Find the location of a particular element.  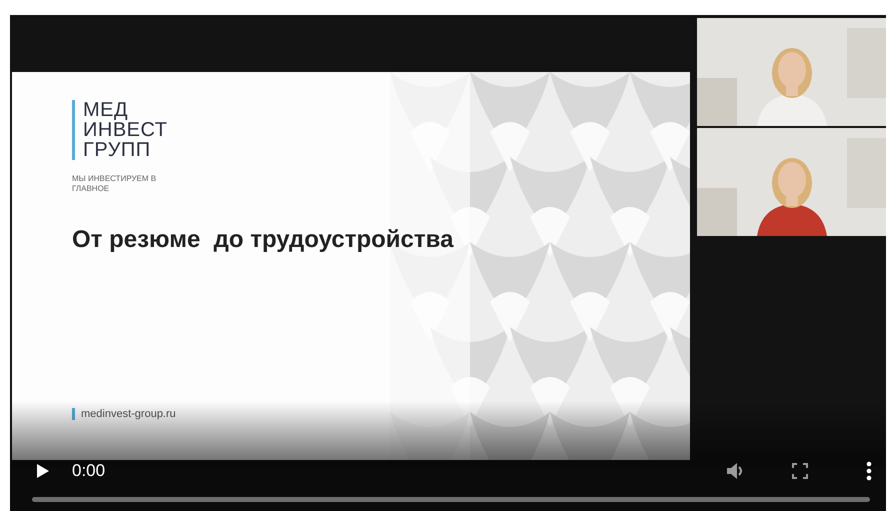

playback-time: 0:00 is located at coordinates (89, 471).